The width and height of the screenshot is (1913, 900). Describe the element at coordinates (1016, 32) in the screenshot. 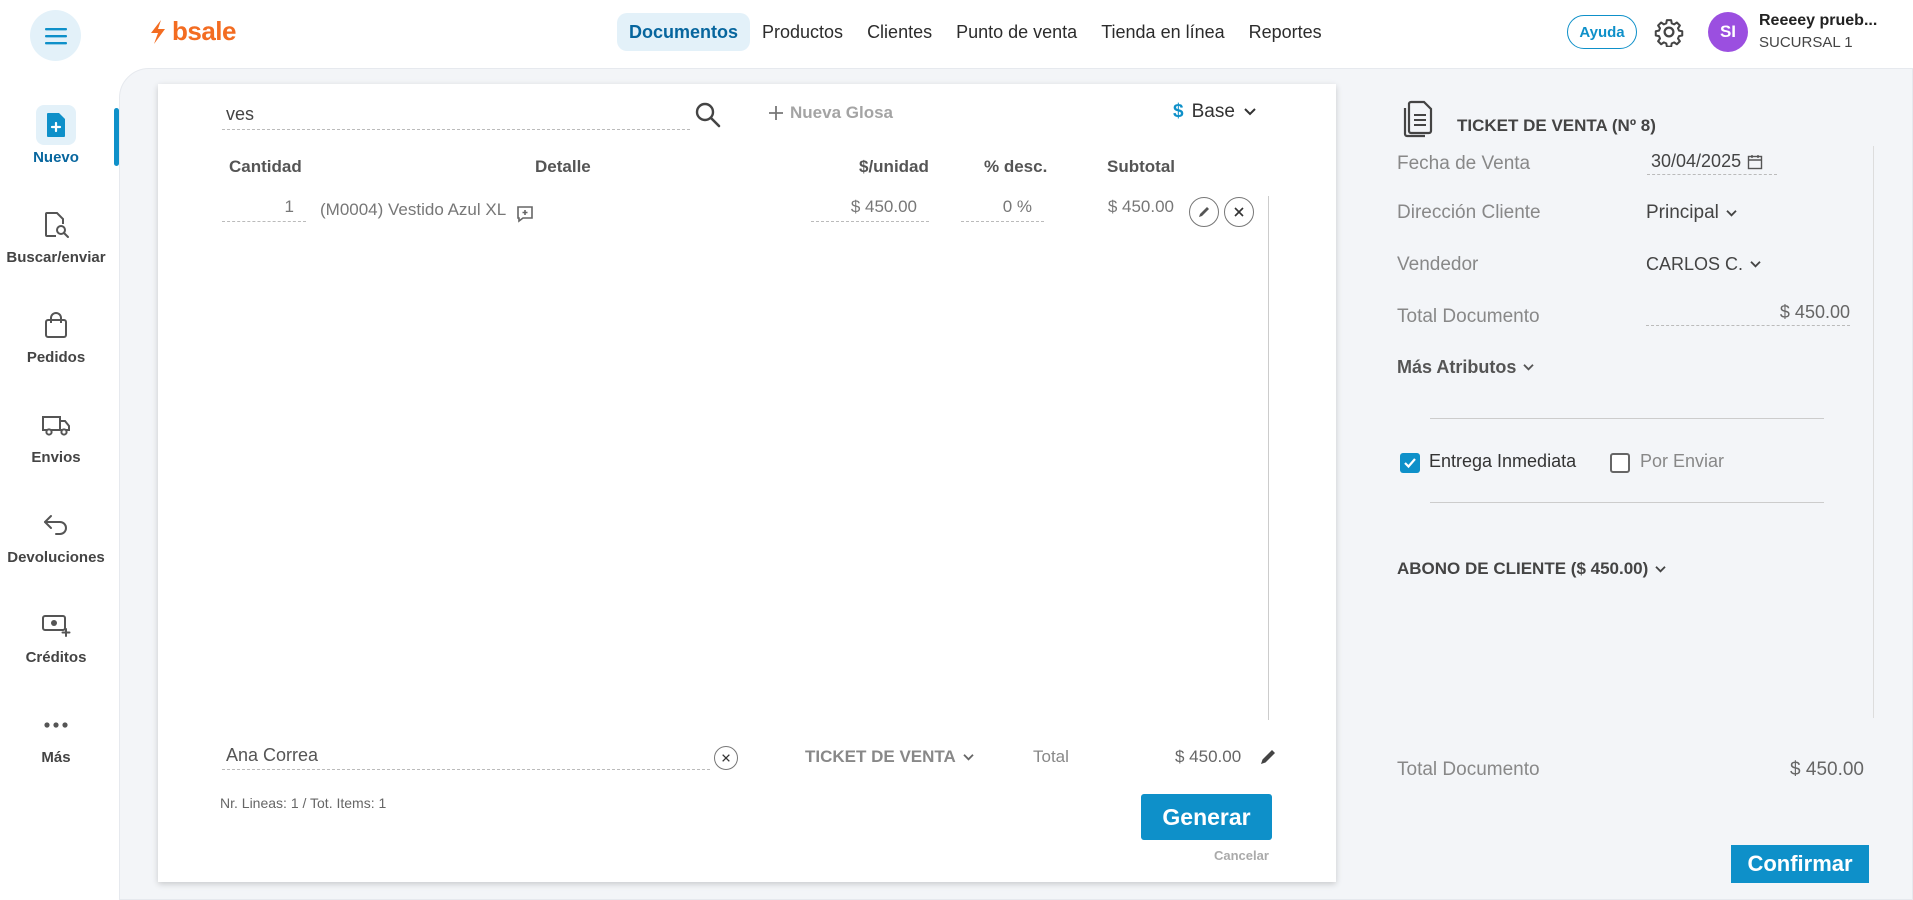

I see `nav-punto-de-venta: Punto de venta` at that location.